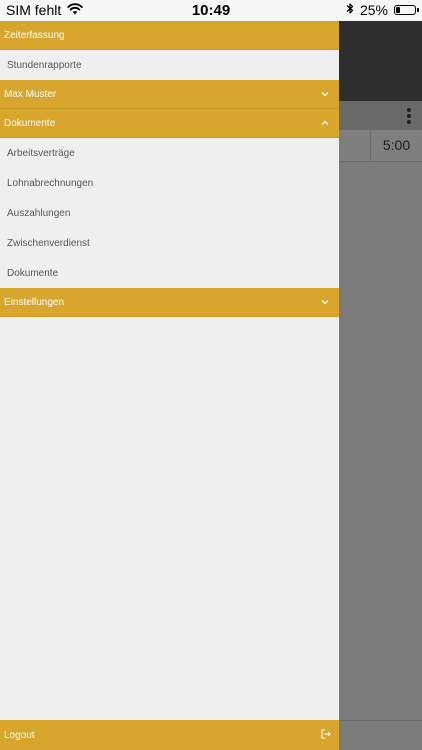 The height and width of the screenshot is (750, 422). What do you see at coordinates (169, 273) in the screenshot?
I see `menu-item-dokumente: Dokumente` at bounding box center [169, 273].